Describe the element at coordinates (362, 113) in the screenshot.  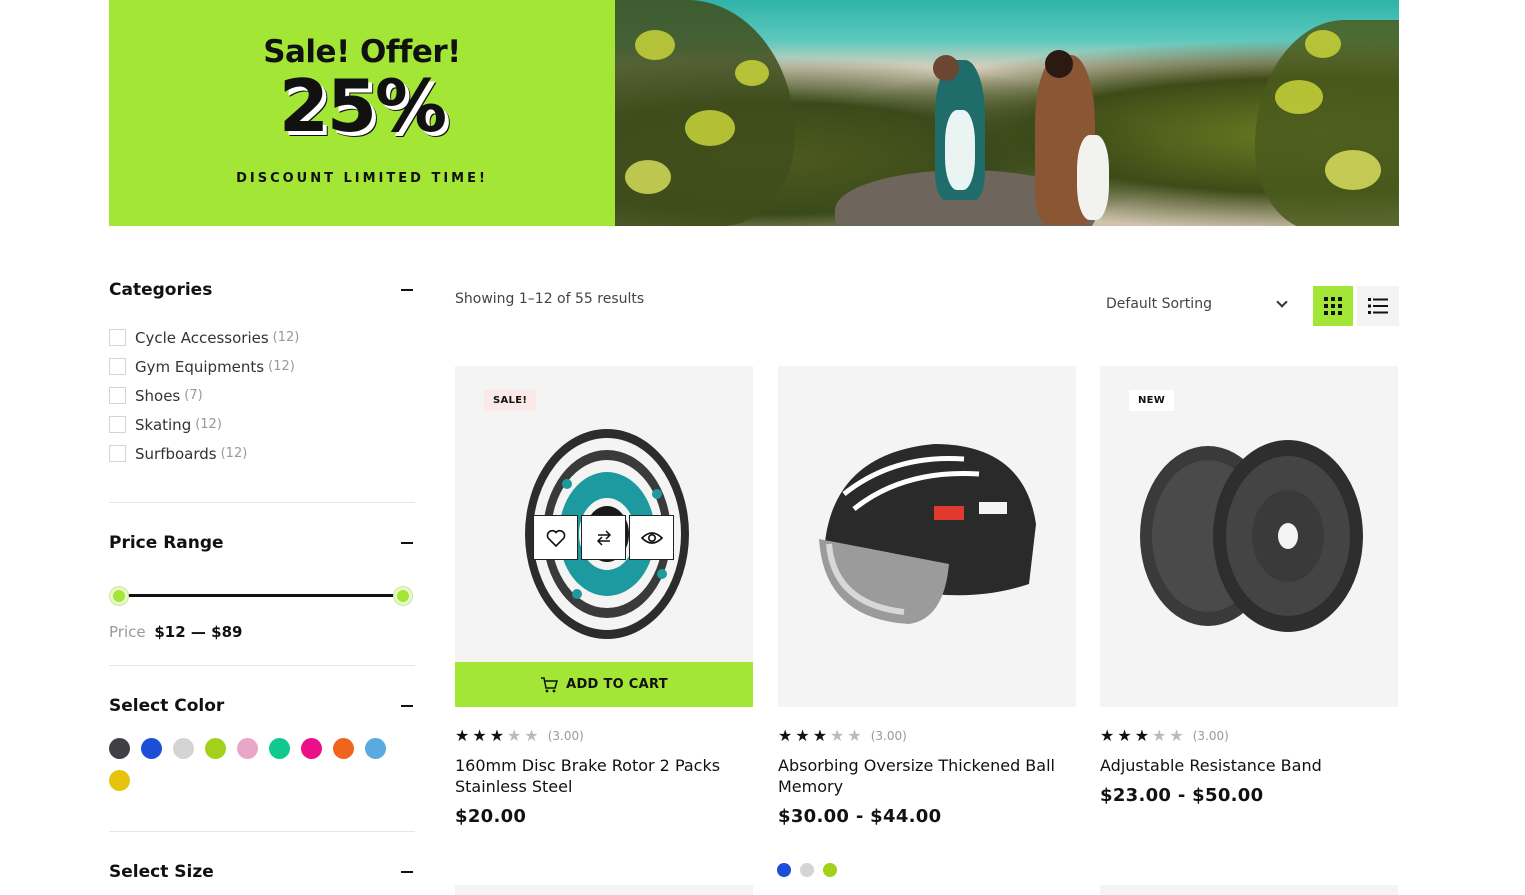
I see `promo-banner-text-panel: Sale! Offer! 25% DISCOUNT LIMITED TIME!` at that location.